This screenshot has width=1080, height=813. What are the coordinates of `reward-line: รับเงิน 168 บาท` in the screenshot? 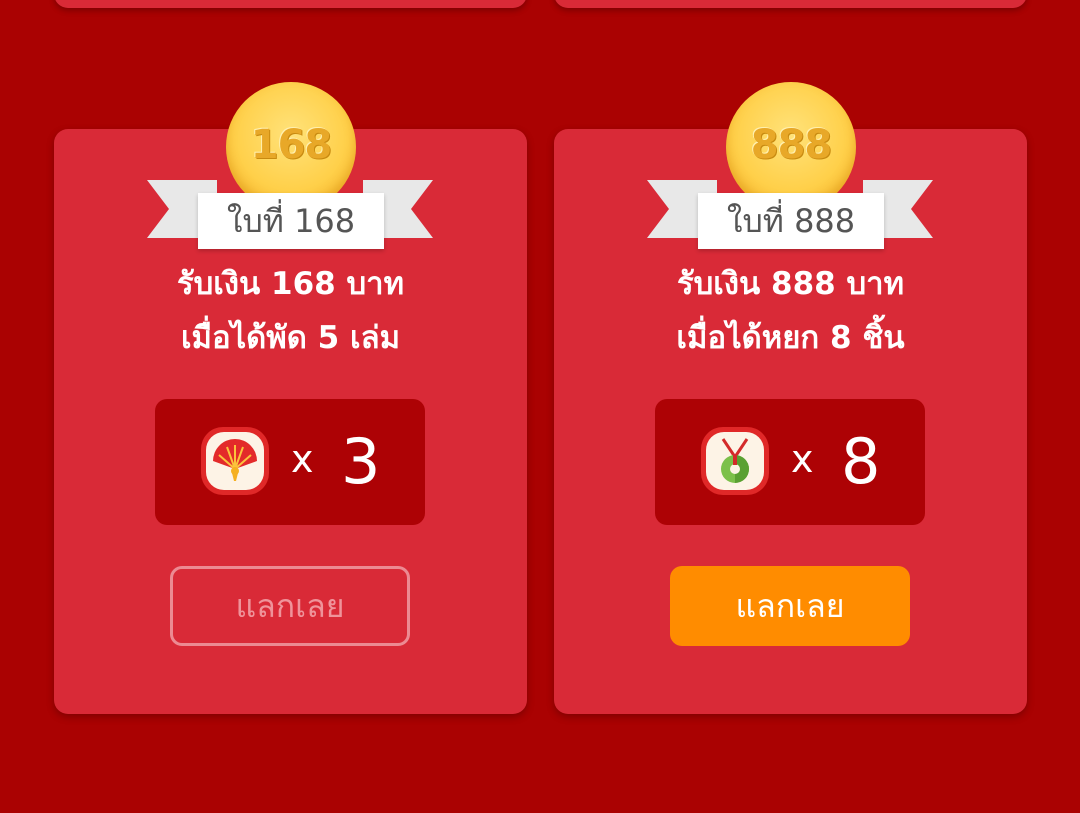 It's located at (290, 284).